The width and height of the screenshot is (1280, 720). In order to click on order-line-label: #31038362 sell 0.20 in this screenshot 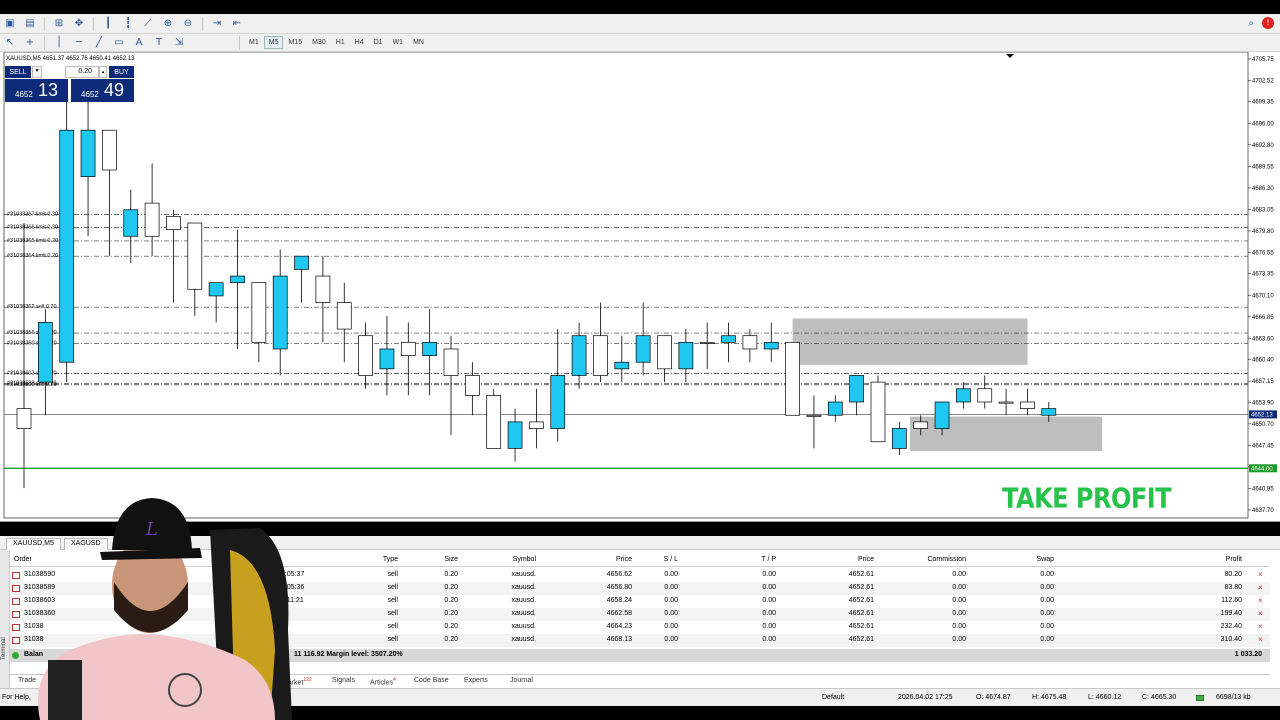, I will do `click(32, 307)`.